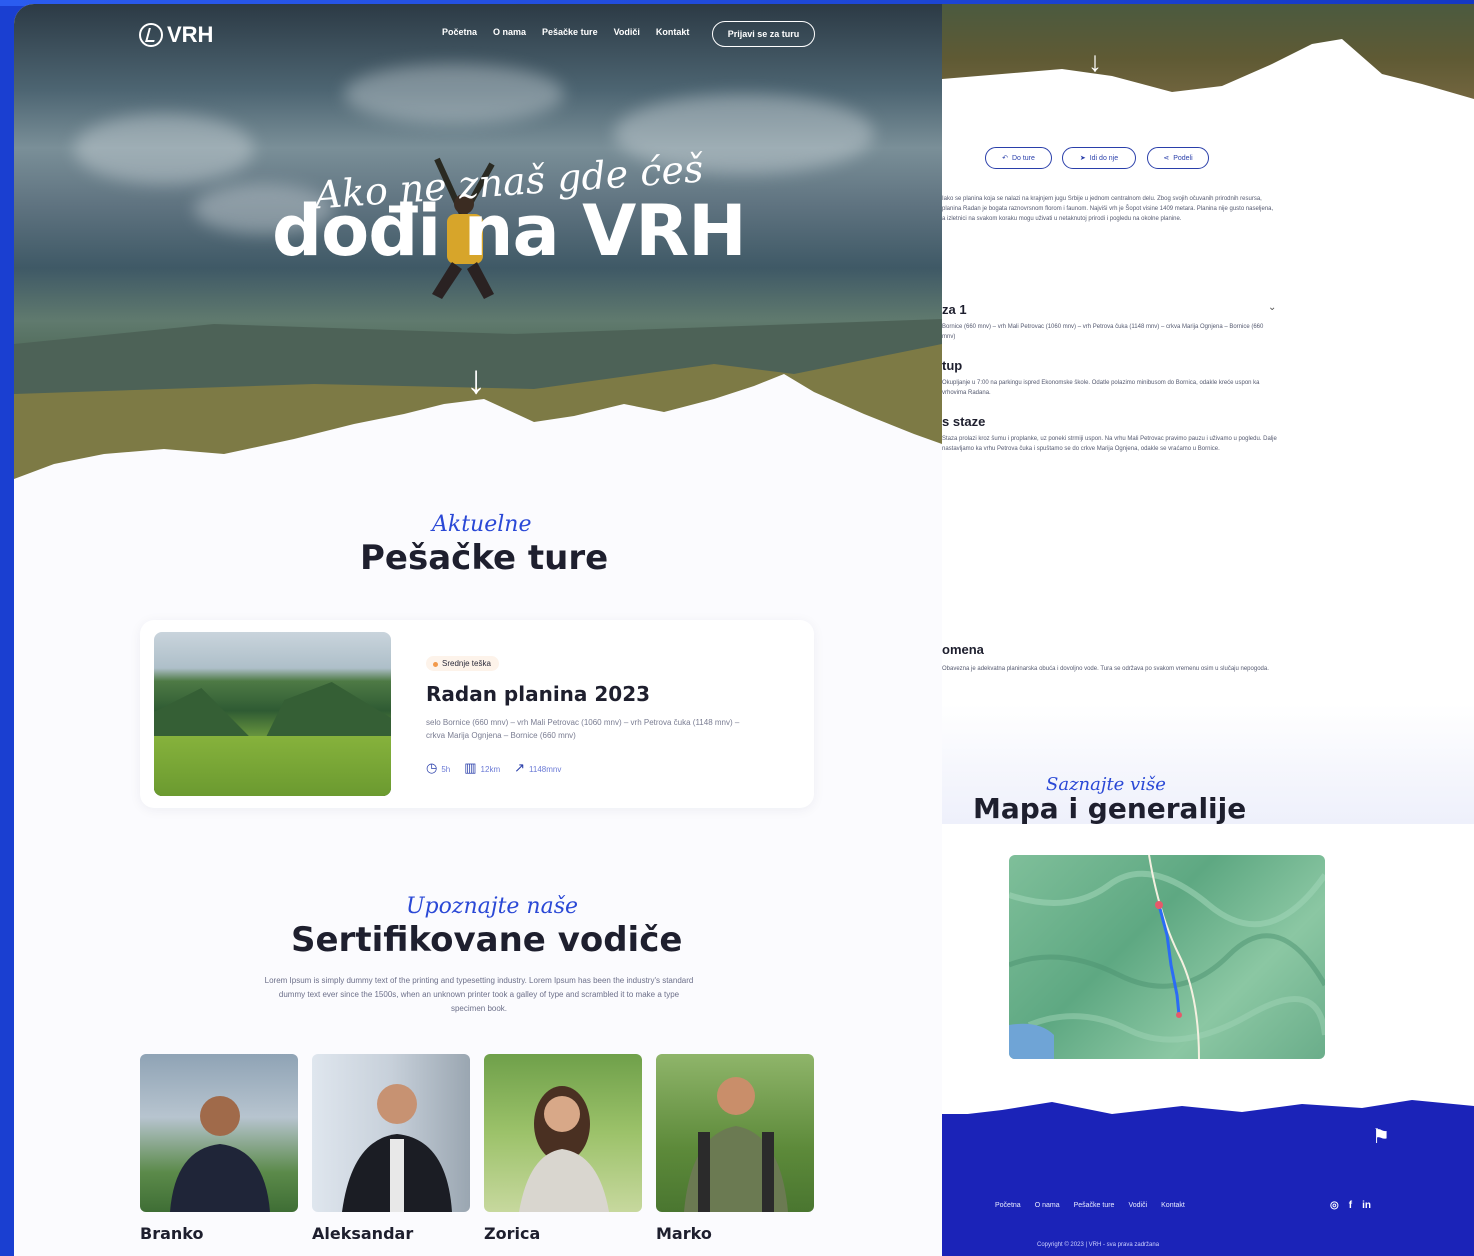 The image size is (1474, 1256). Describe the element at coordinates (1167, 957) in the screenshot. I see `route-map` at that location.